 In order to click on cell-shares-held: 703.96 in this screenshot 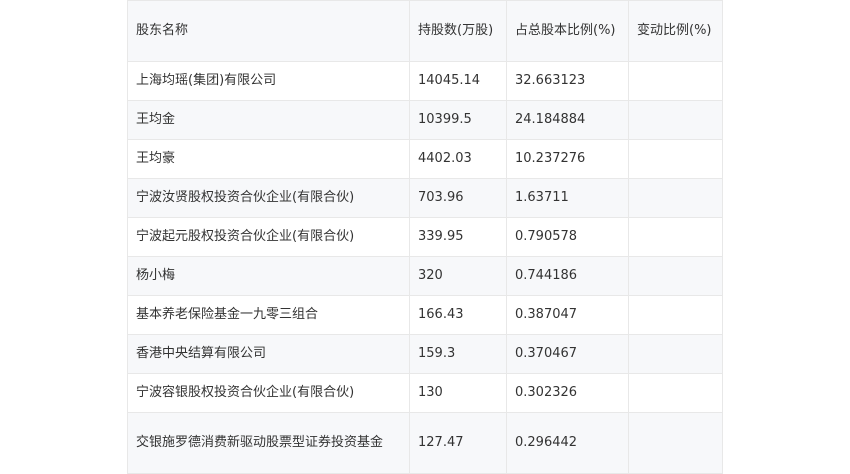, I will do `click(458, 198)`.